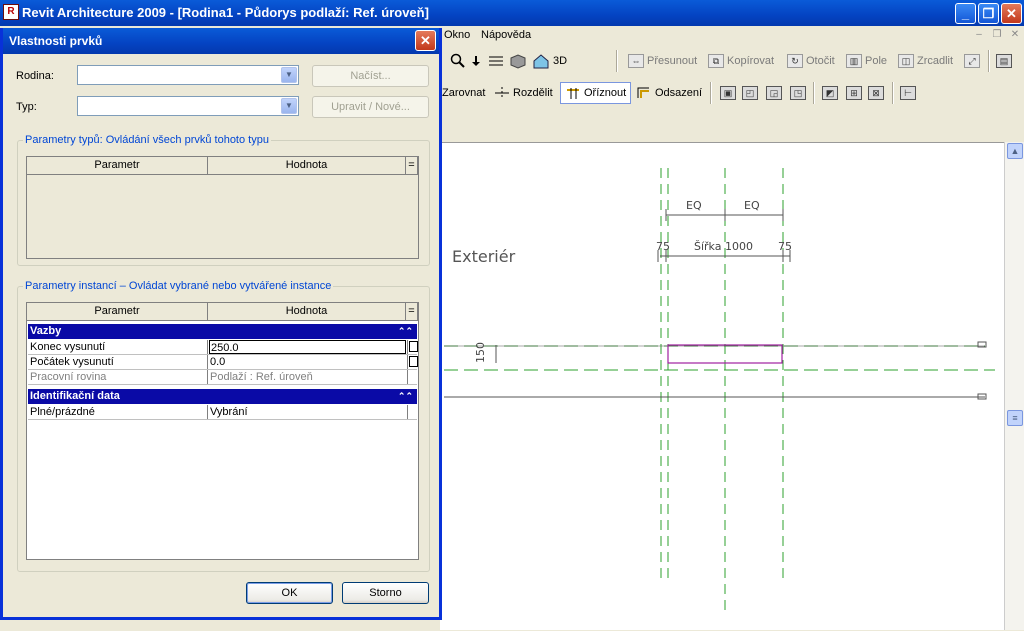 The image size is (1024, 631). I want to click on minimize-button: _, so click(965, 13).